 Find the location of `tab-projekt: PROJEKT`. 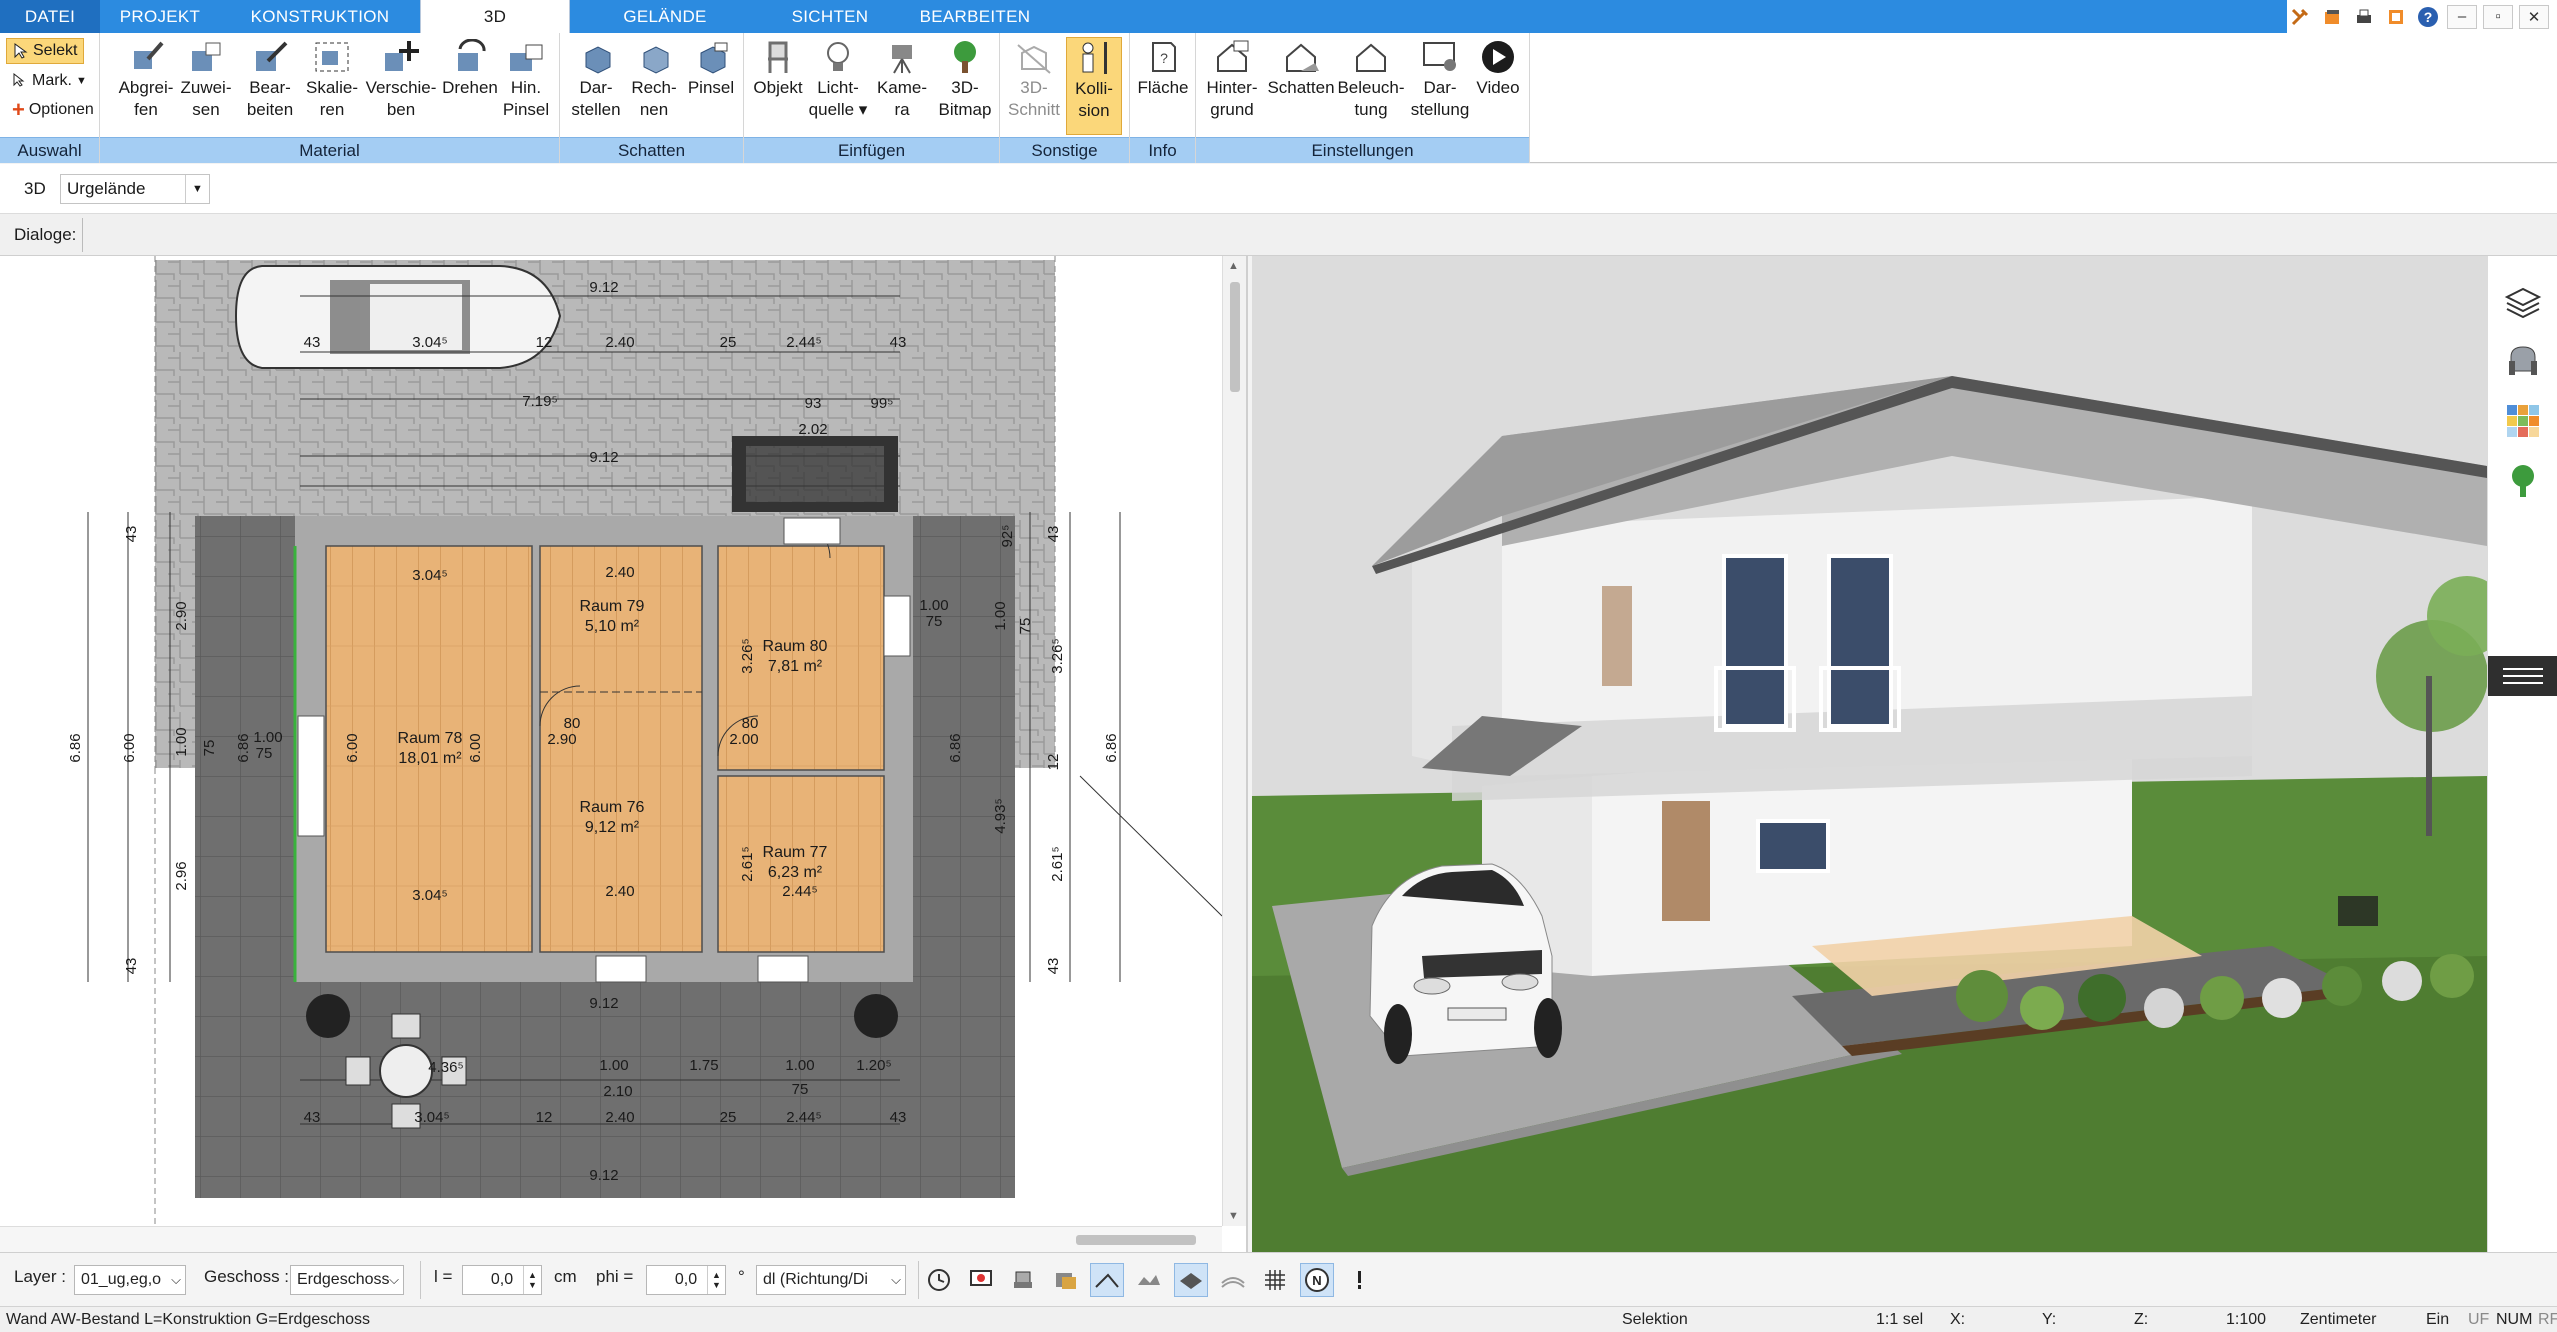

tab-projekt: PROJEKT is located at coordinates (160, 16).